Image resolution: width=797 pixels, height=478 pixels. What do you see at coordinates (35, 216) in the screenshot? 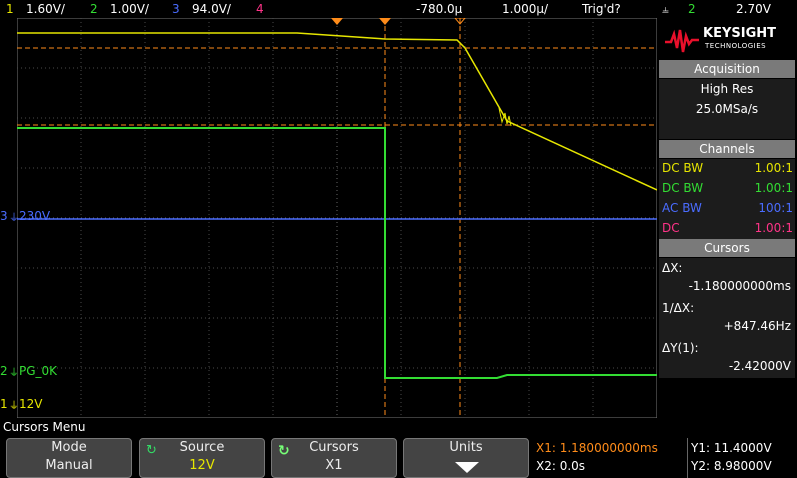
I see `ch3-trace-label: 230V` at bounding box center [35, 216].